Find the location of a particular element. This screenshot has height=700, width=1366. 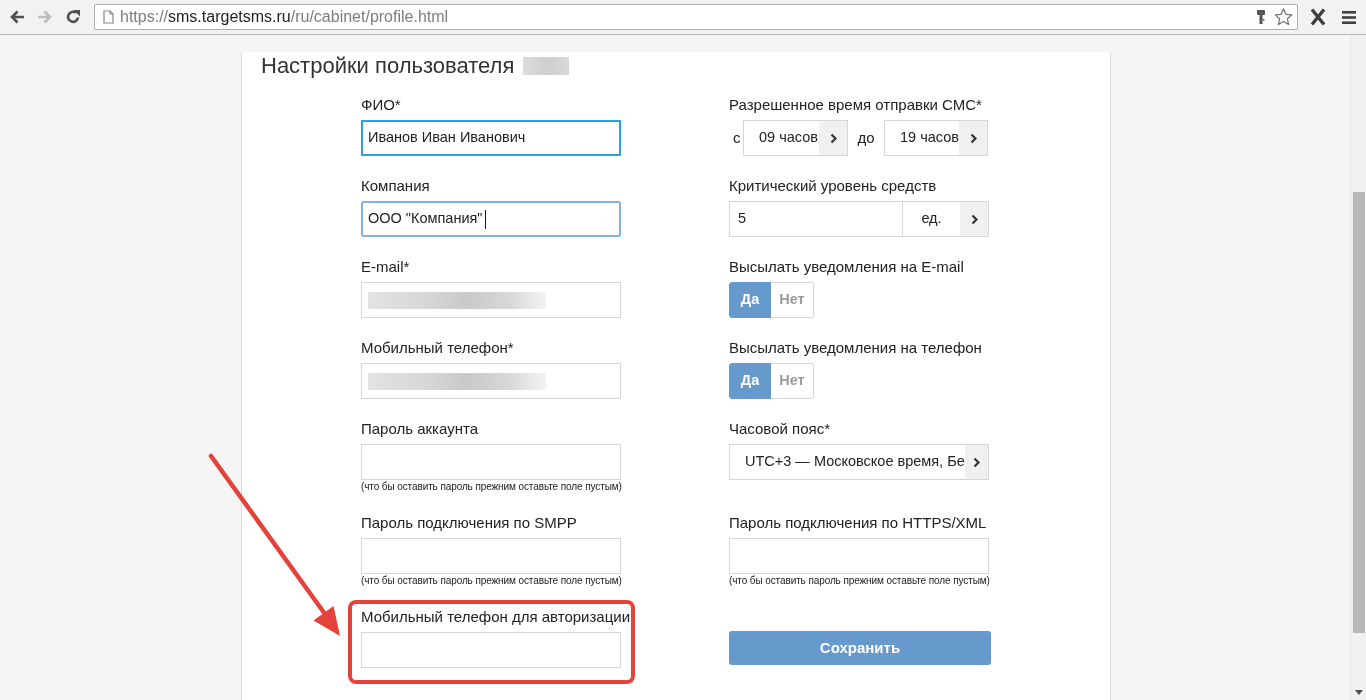

time-select: 09 часов is located at coordinates (795, 138).